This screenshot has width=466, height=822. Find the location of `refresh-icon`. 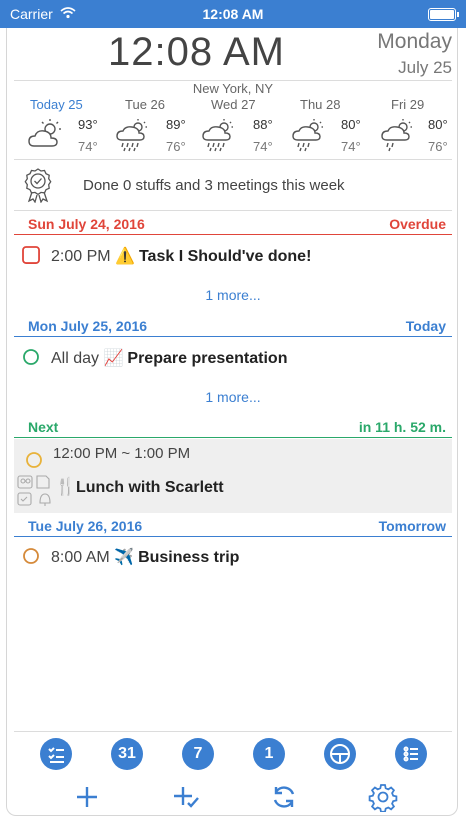

refresh-icon is located at coordinates (284, 797).